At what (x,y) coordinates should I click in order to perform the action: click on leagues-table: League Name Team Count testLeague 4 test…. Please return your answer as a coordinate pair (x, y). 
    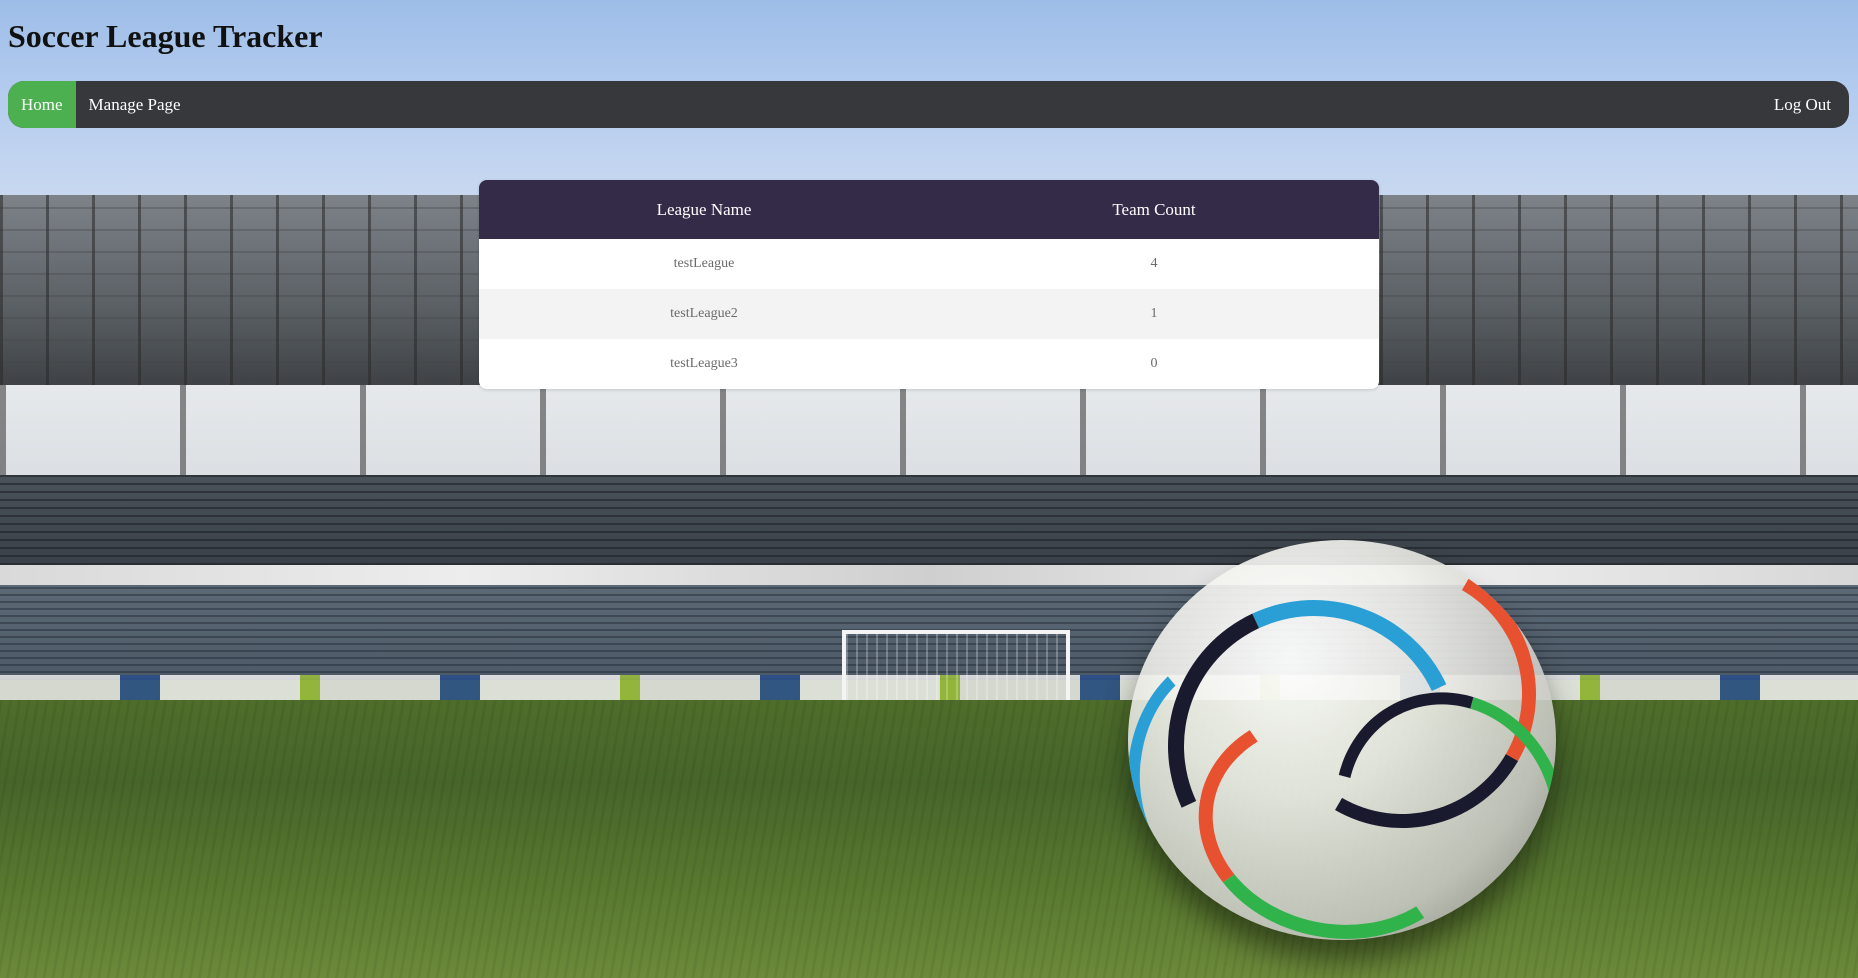
    Looking at the image, I should click on (929, 284).